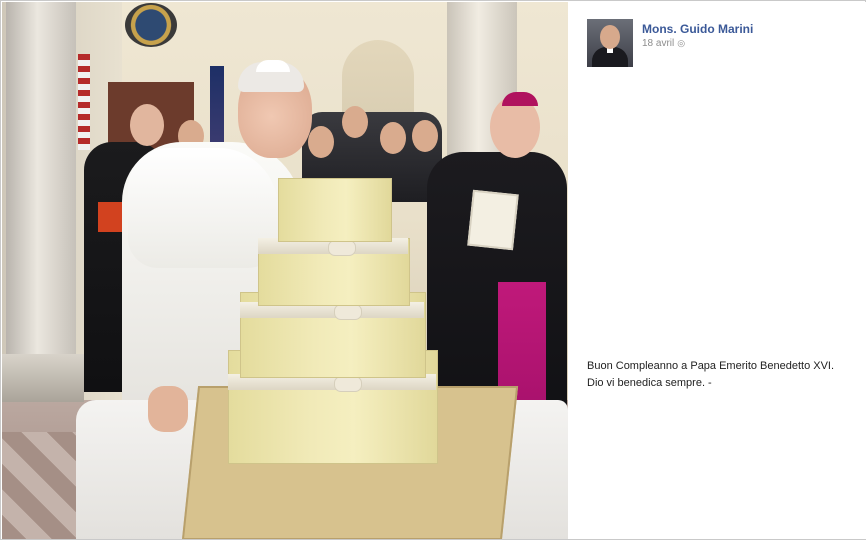  I want to click on author-avatar, so click(610, 43).